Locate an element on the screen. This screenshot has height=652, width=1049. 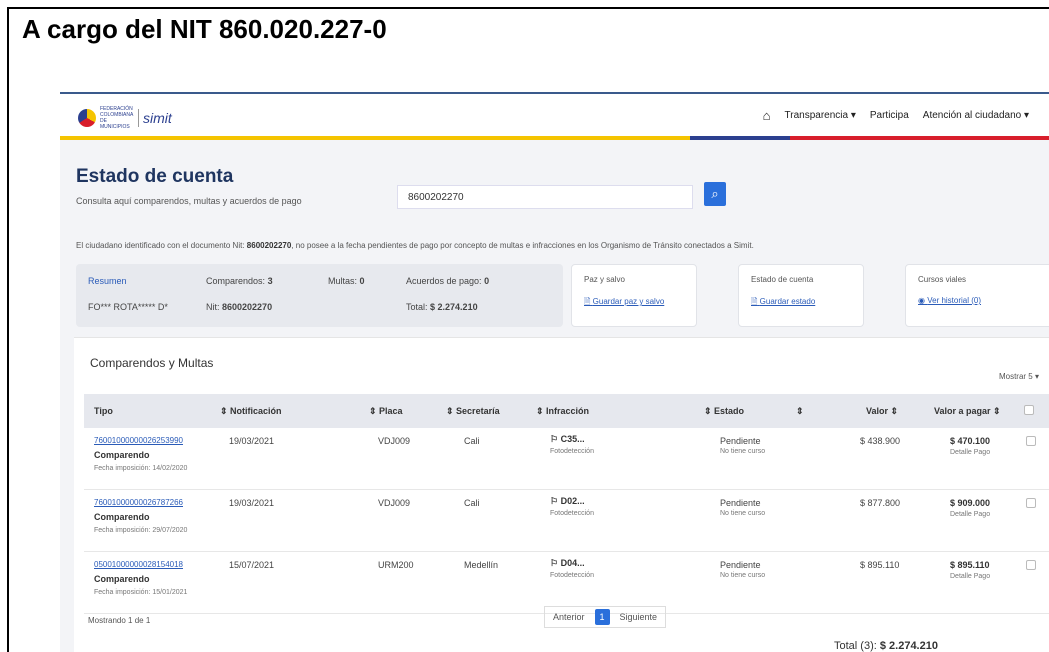
comparendo-id-link: 05001000000028154018 is located at coordinates (138, 564).